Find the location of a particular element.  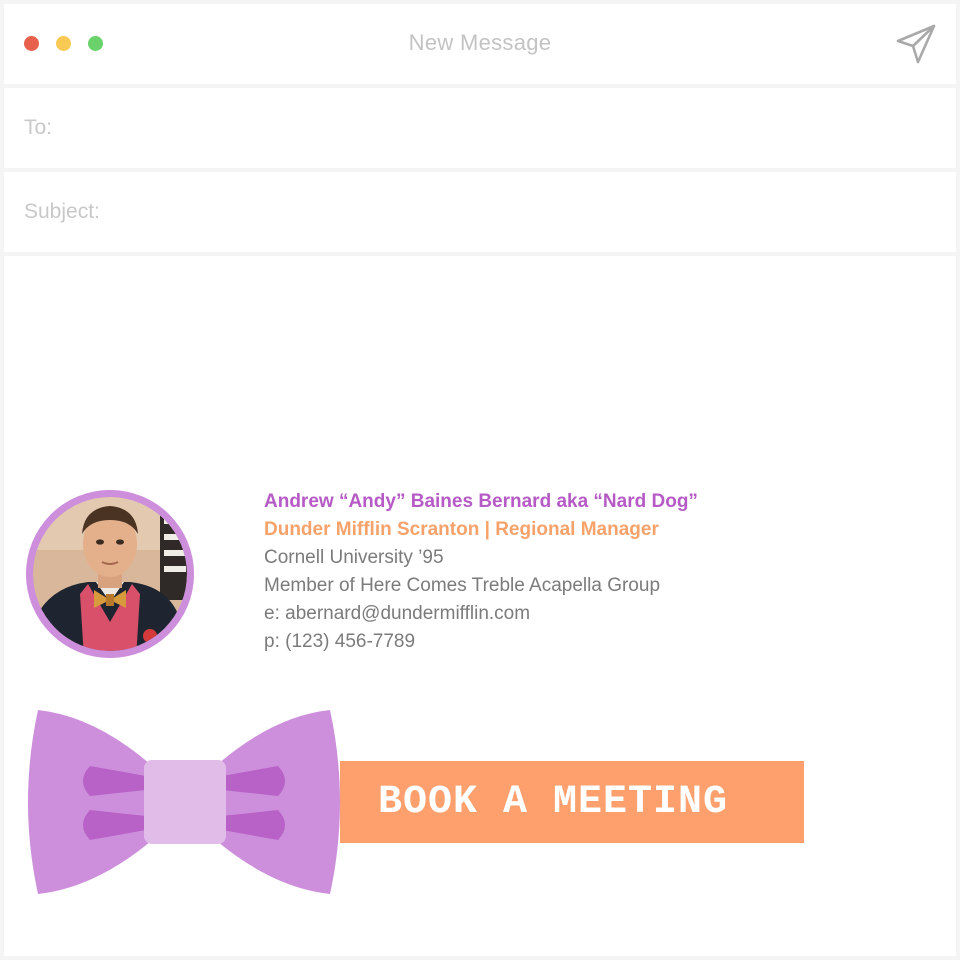

send-button is located at coordinates (916, 44).